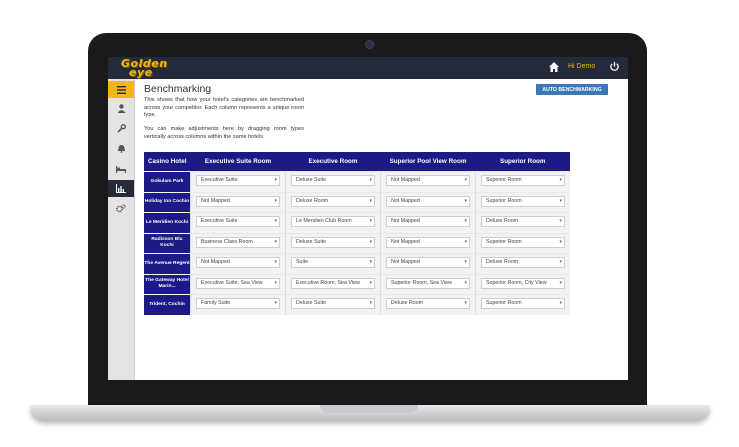 Image resolution: width=739 pixels, height=447 pixels. I want to click on hotel-name: Radisson Blu Kochi, so click(167, 243).